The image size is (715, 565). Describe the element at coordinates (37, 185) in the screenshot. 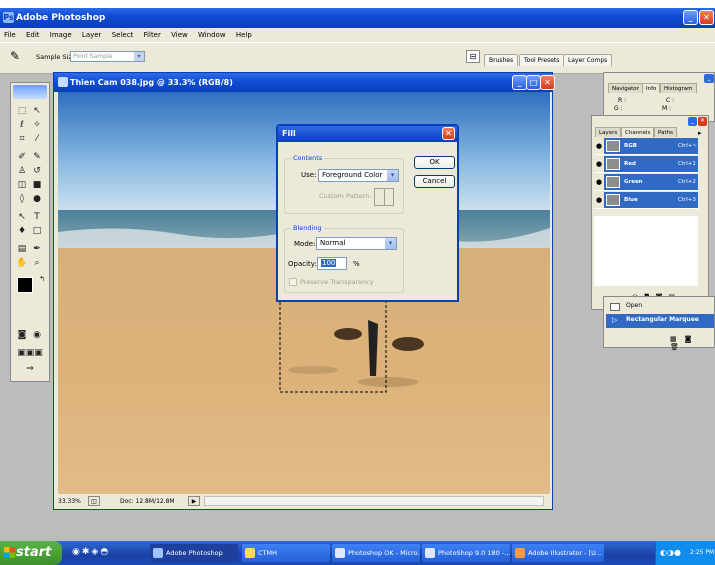

I see `gradient-tool-icon: ■` at that location.